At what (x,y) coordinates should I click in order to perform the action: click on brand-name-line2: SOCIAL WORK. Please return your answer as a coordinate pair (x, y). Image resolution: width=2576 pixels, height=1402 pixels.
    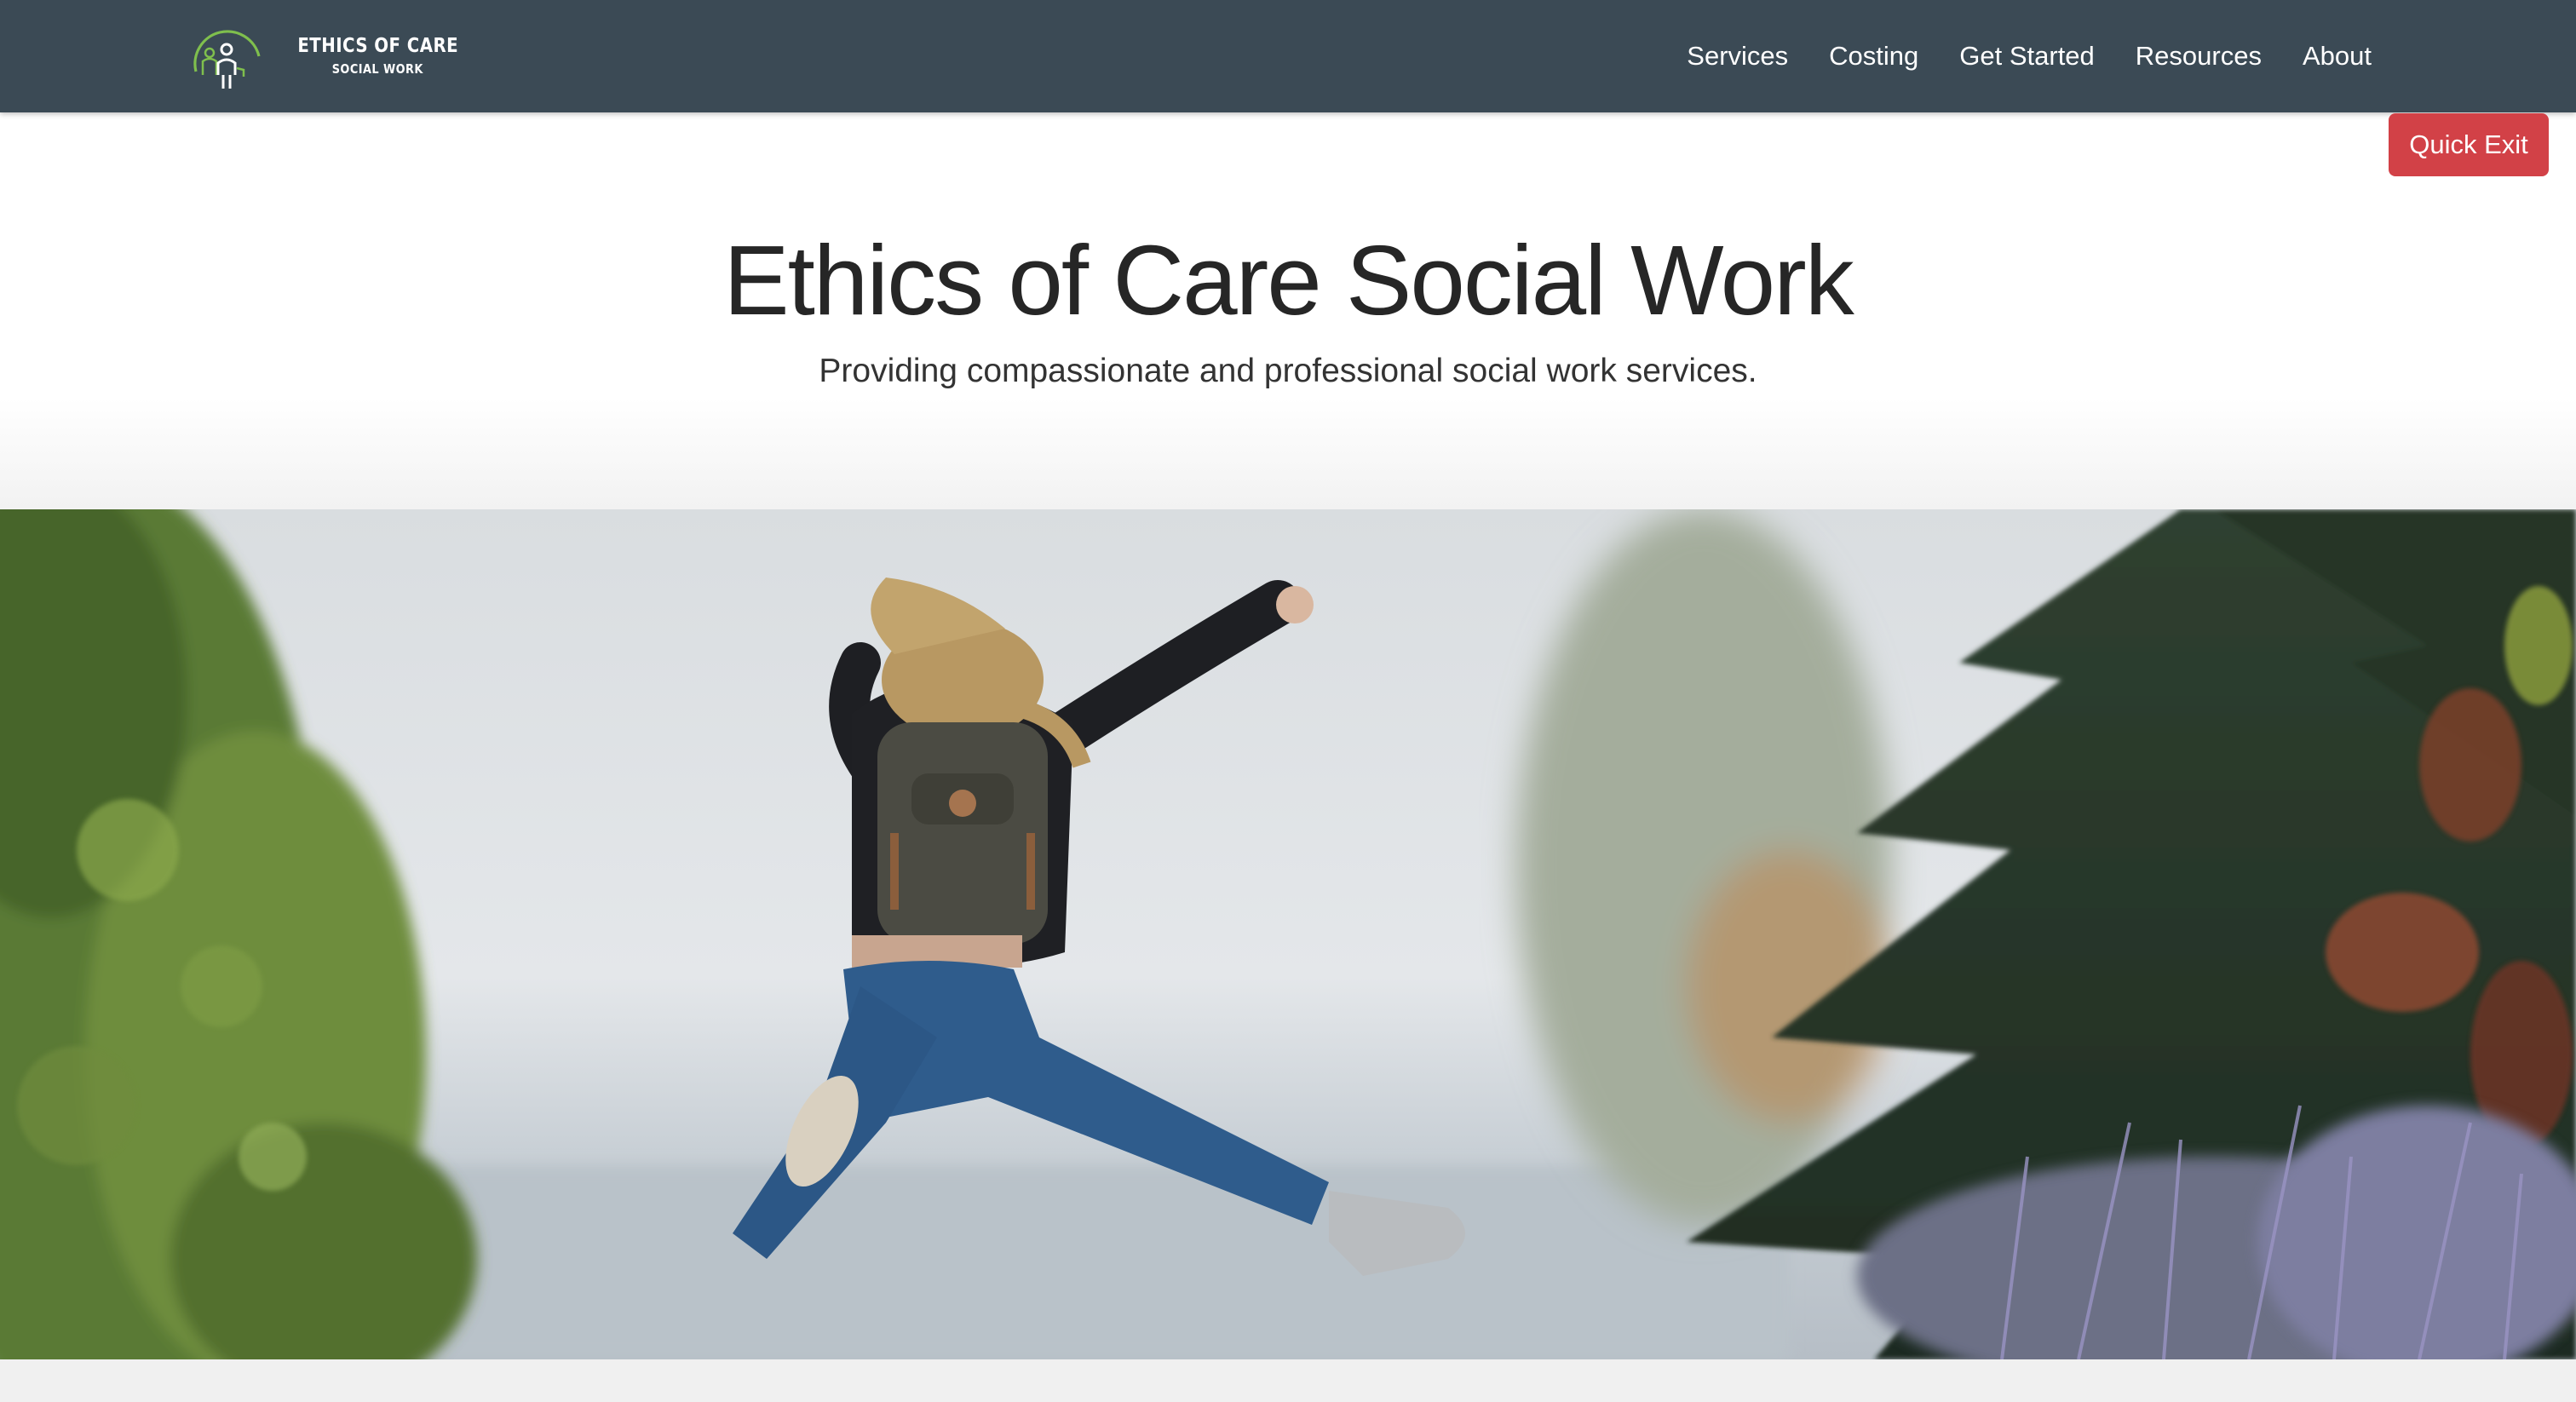
    Looking at the image, I should click on (378, 69).